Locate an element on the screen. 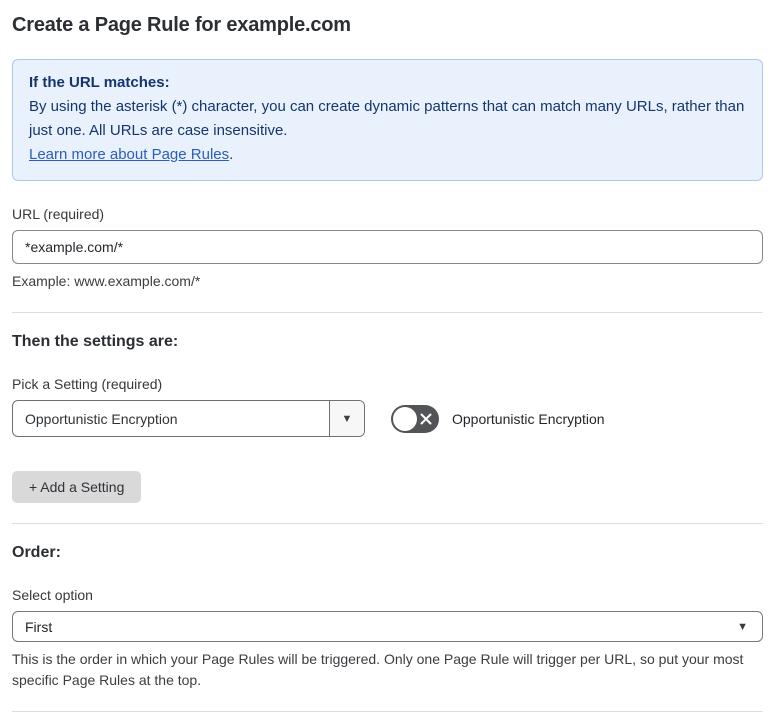 The width and height of the screenshot is (775, 717). page-title: Create a Page Rule for example.com is located at coordinates (181, 25).